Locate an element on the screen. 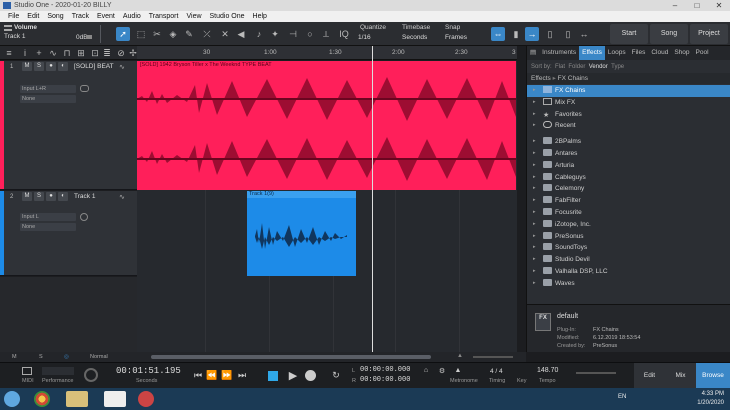  add-track-icon: + is located at coordinates (39, 53).